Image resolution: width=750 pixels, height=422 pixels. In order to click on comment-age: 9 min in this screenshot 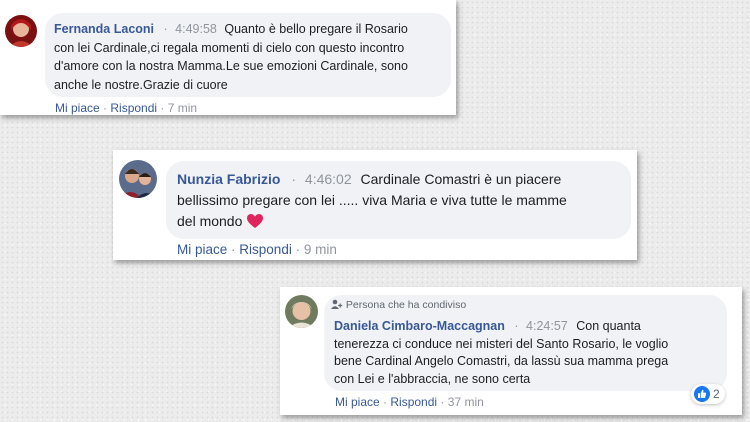, I will do `click(320, 249)`.